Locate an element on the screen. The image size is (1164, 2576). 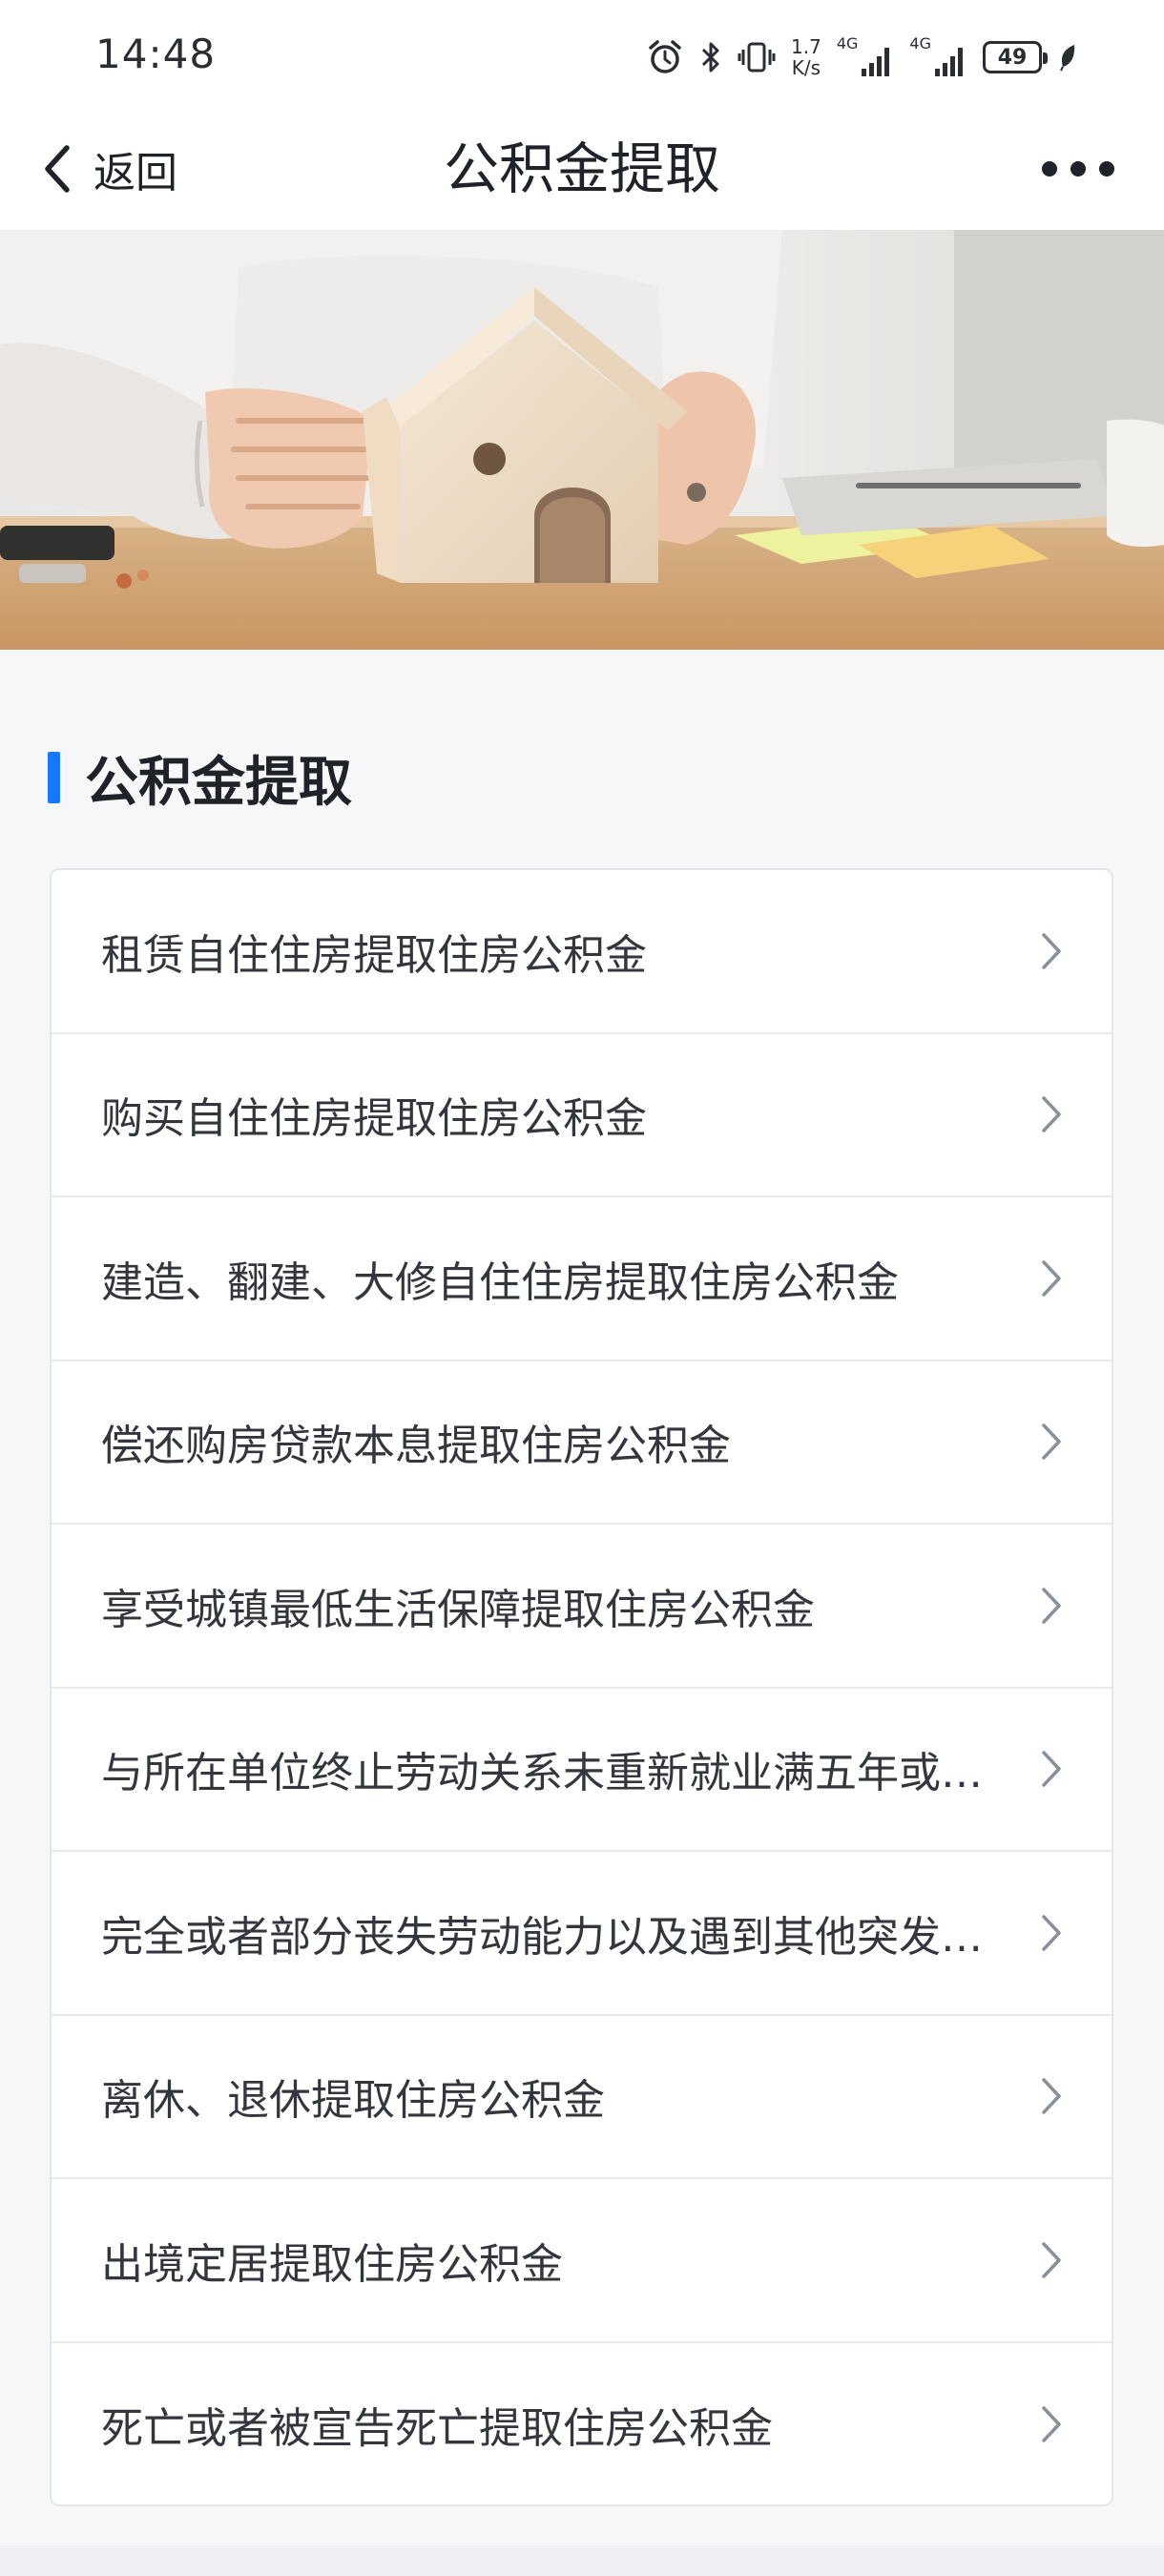
list-item: 死亡或者被宣告死亡提取住房公积金 is located at coordinates (582, 2424).